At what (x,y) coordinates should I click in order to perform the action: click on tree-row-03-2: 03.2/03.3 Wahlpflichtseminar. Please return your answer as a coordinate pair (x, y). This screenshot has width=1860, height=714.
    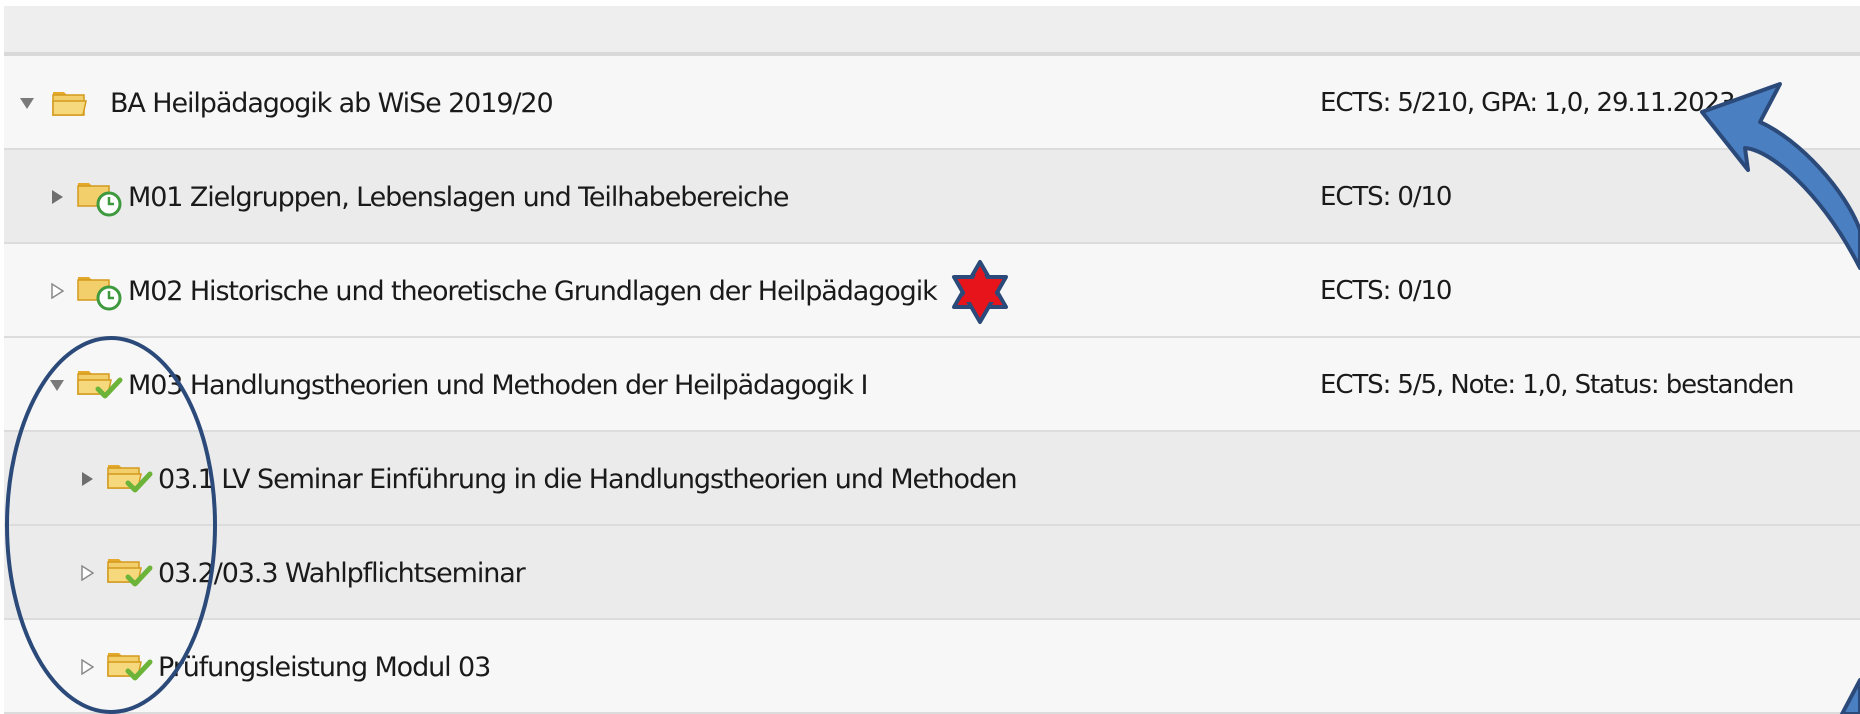
    Looking at the image, I should click on (932, 573).